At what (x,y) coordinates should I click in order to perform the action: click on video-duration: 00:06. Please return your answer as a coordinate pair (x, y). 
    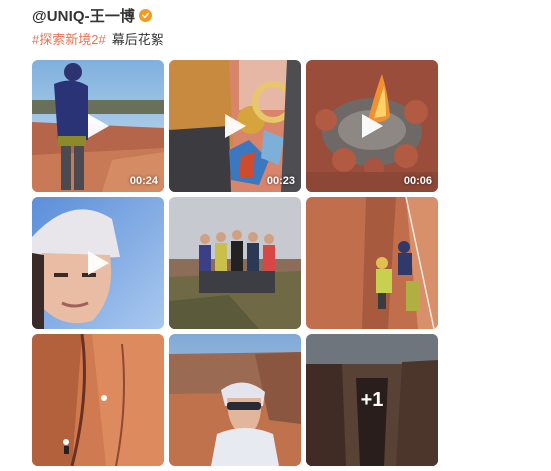
    Looking at the image, I should click on (417, 181).